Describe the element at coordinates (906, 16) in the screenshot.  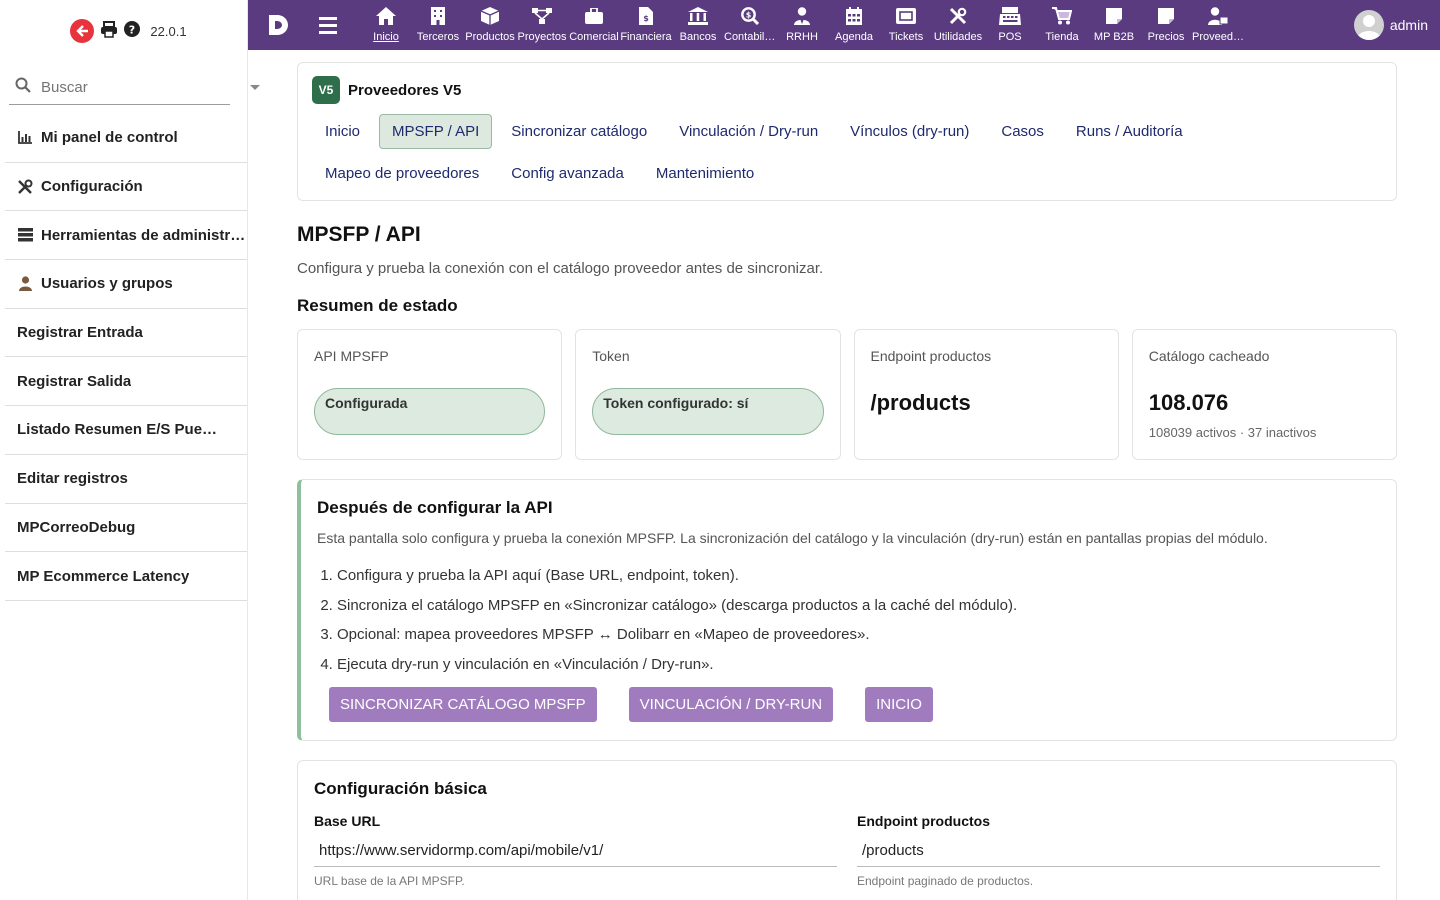
I see `ticket-icon` at that location.